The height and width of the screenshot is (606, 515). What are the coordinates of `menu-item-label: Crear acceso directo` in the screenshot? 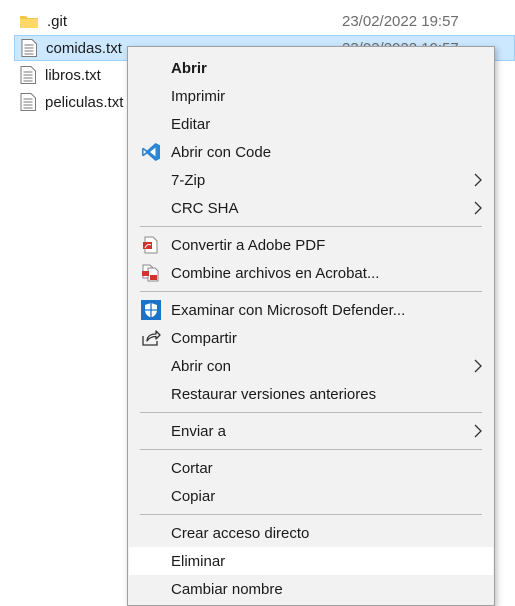 It's located at (240, 533).